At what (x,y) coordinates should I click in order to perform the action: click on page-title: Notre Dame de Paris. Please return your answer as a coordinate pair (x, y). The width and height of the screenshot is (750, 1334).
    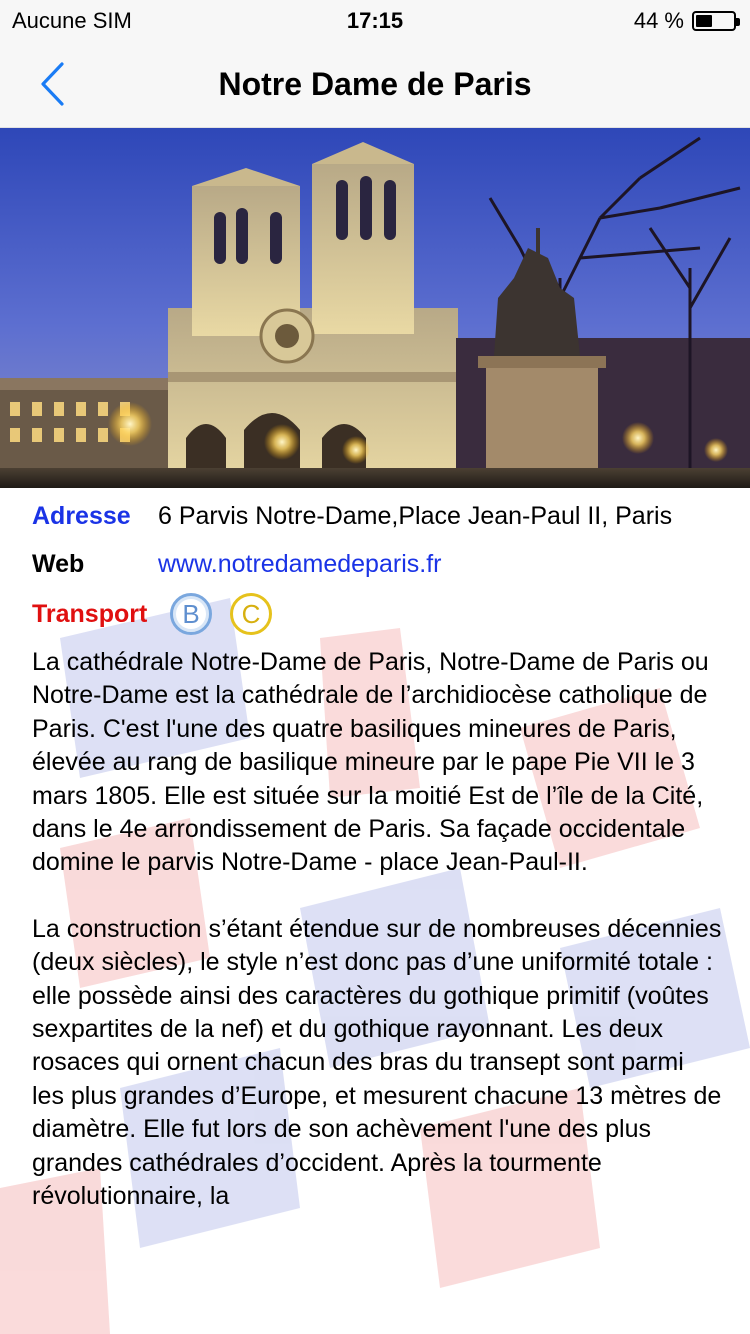
    Looking at the image, I should click on (375, 84).